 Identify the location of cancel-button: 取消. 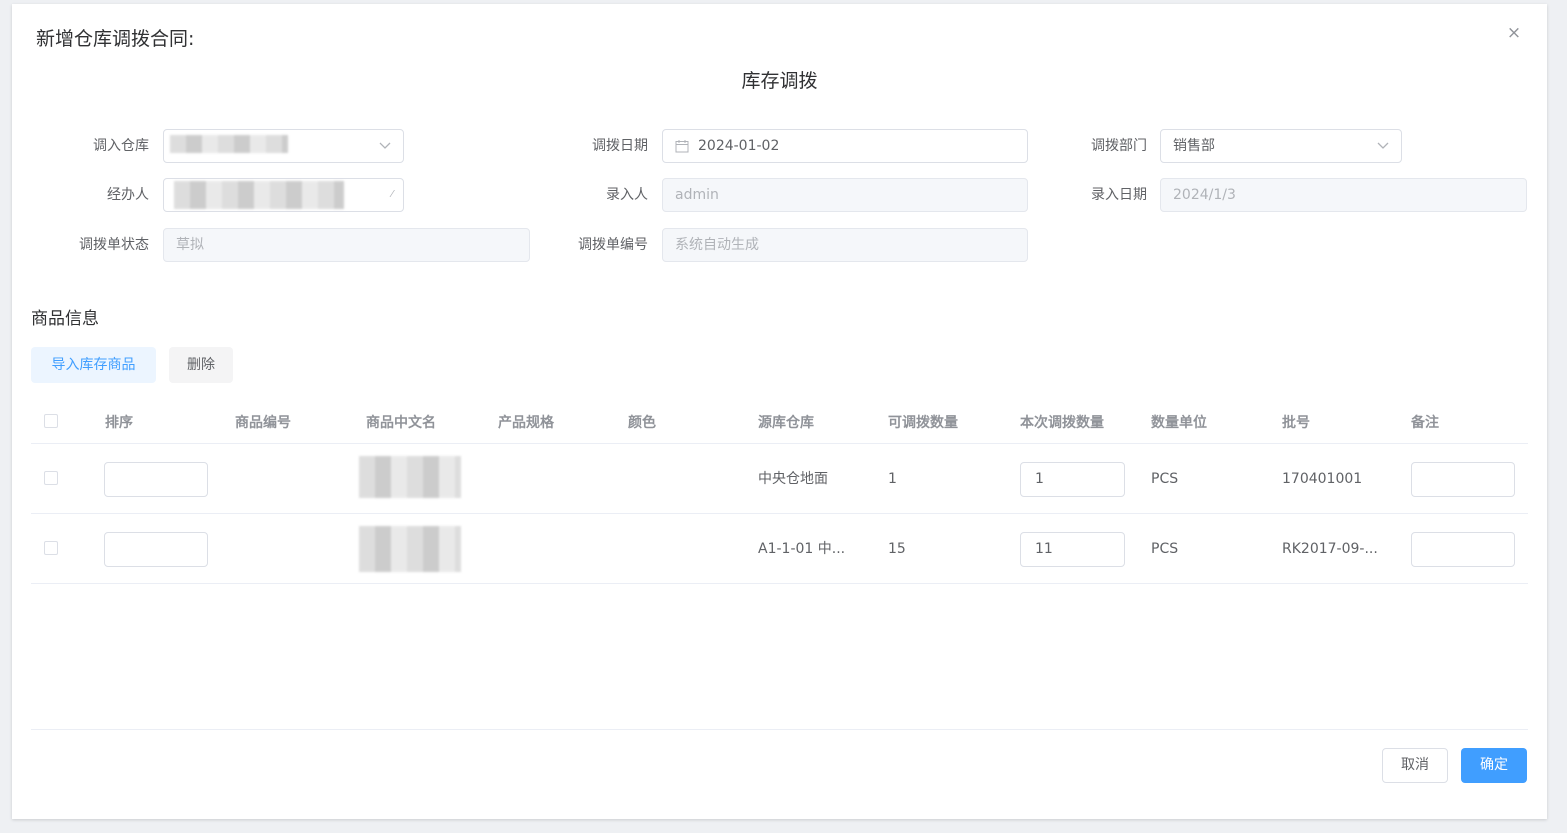
(1415, 765).